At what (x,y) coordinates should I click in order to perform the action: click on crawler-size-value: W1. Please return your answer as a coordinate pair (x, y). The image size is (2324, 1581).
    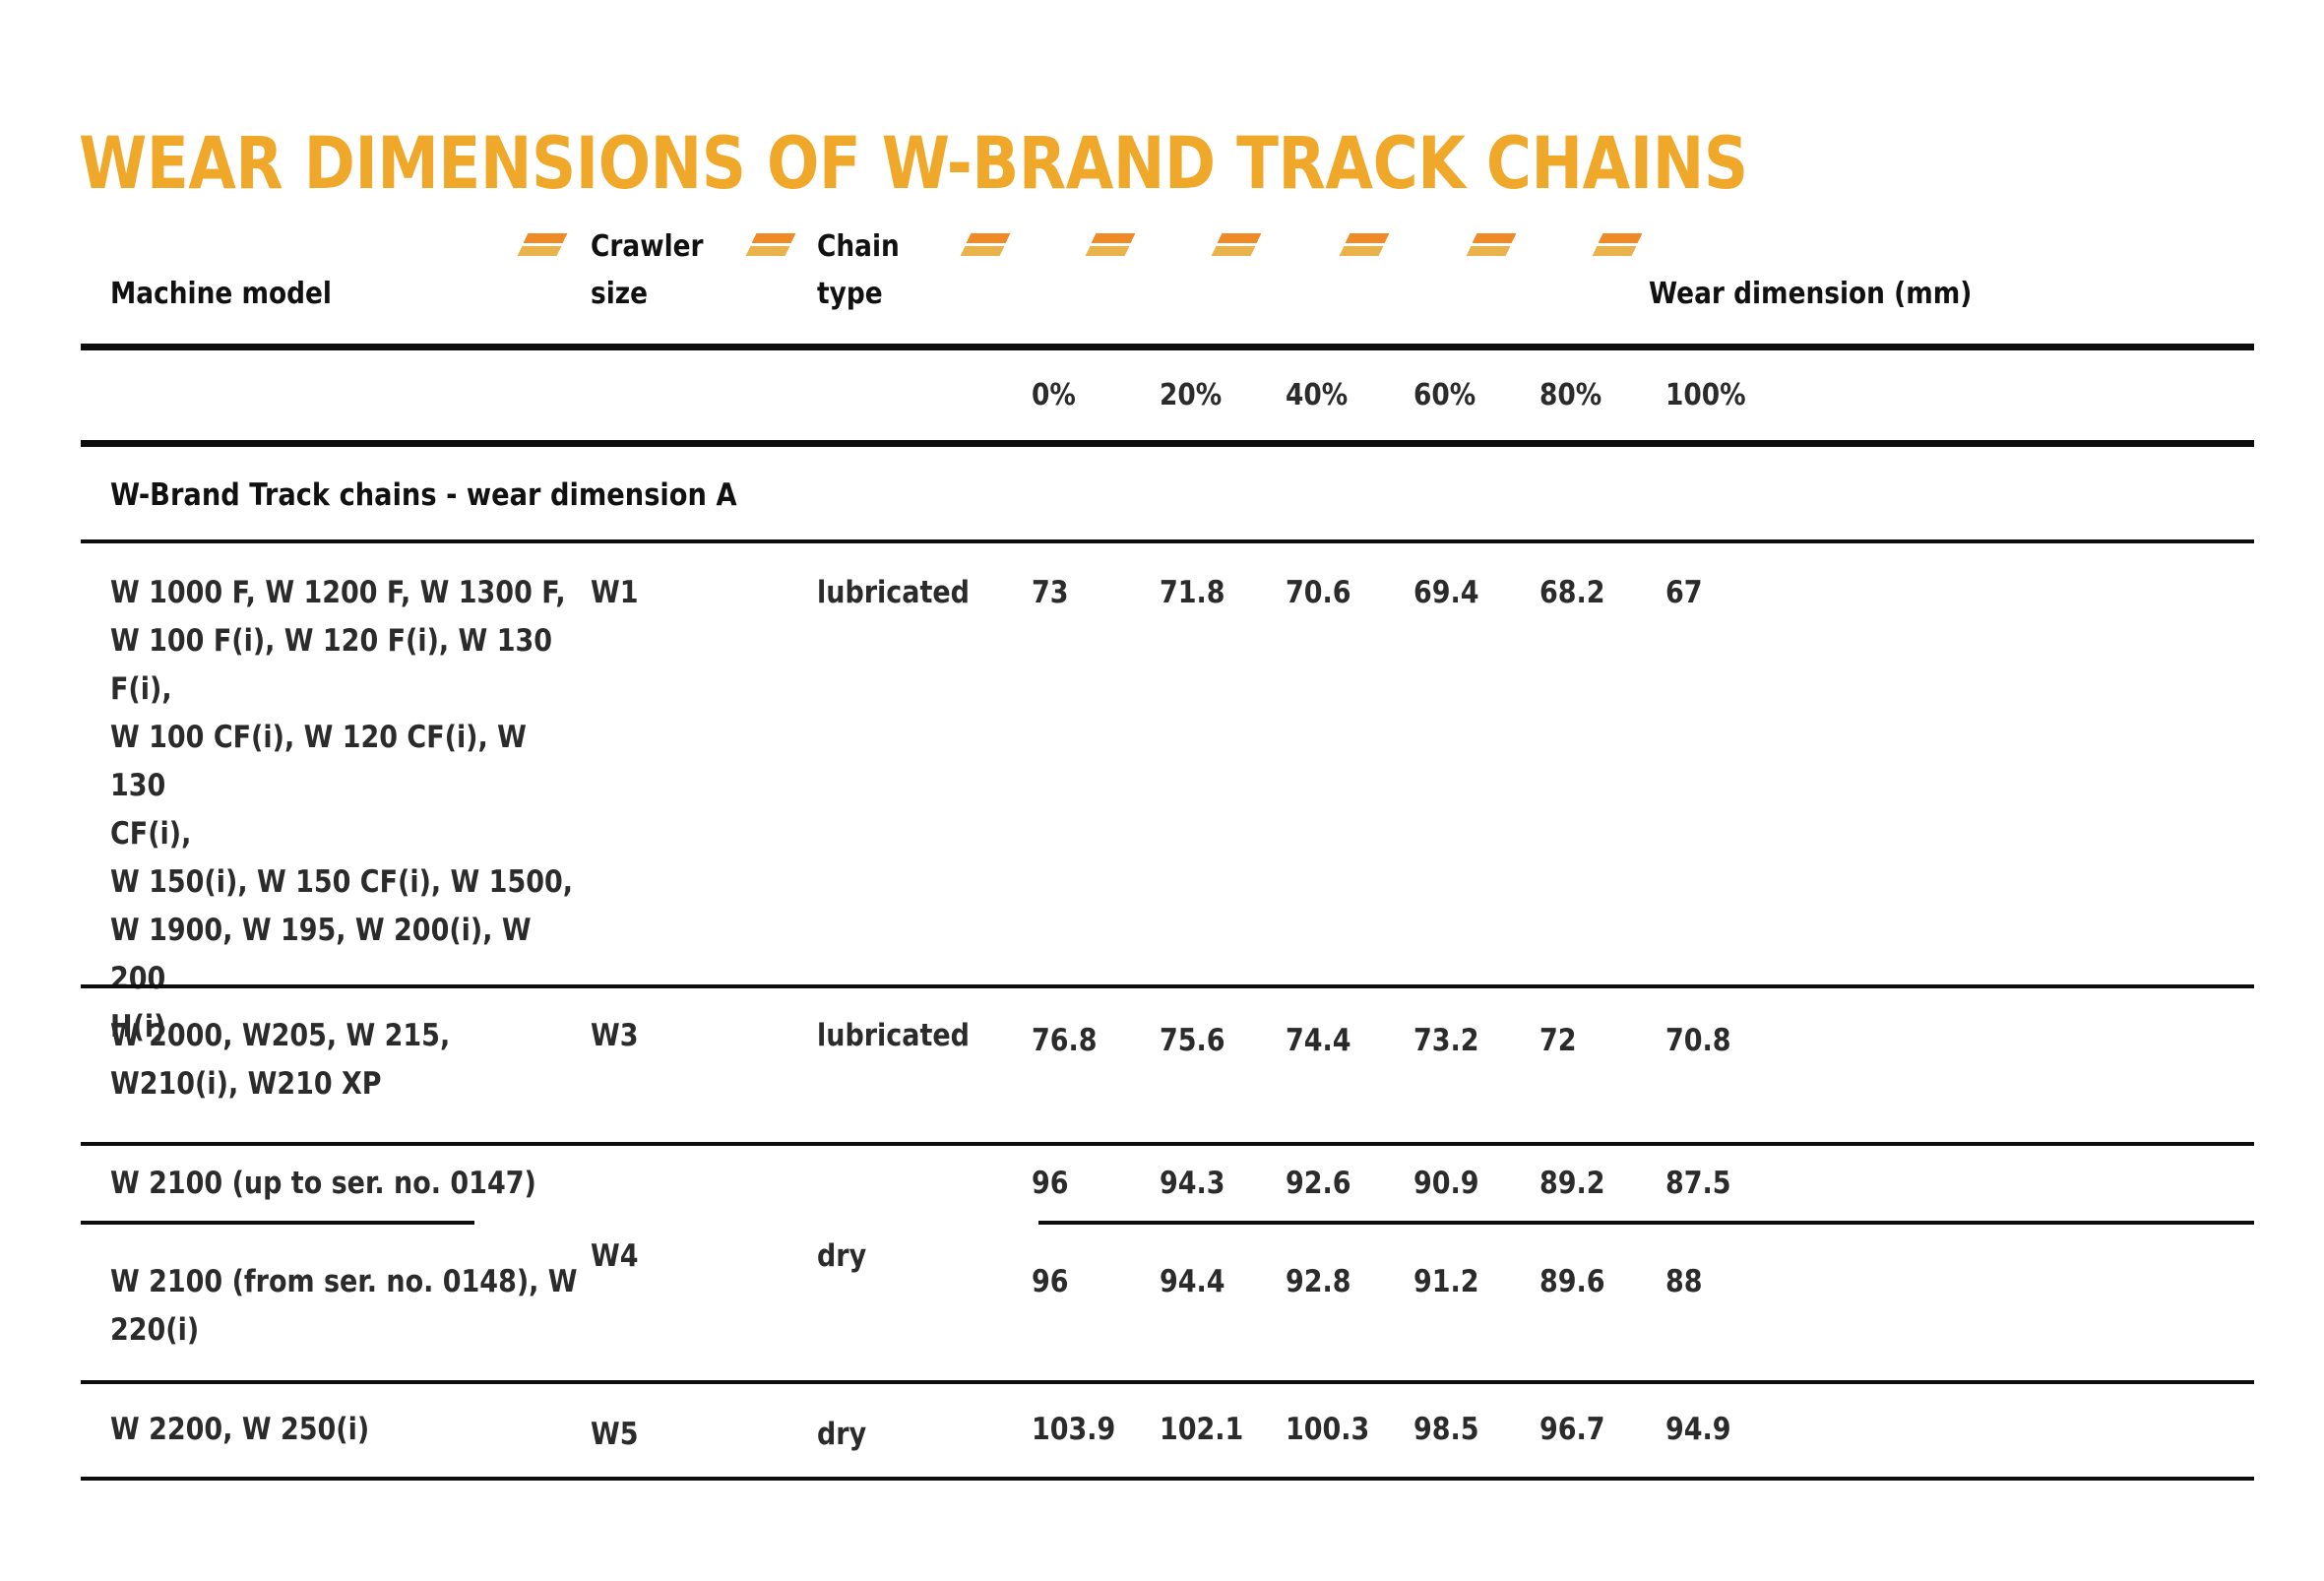
    Looking at the image, I should click on (615, 592).